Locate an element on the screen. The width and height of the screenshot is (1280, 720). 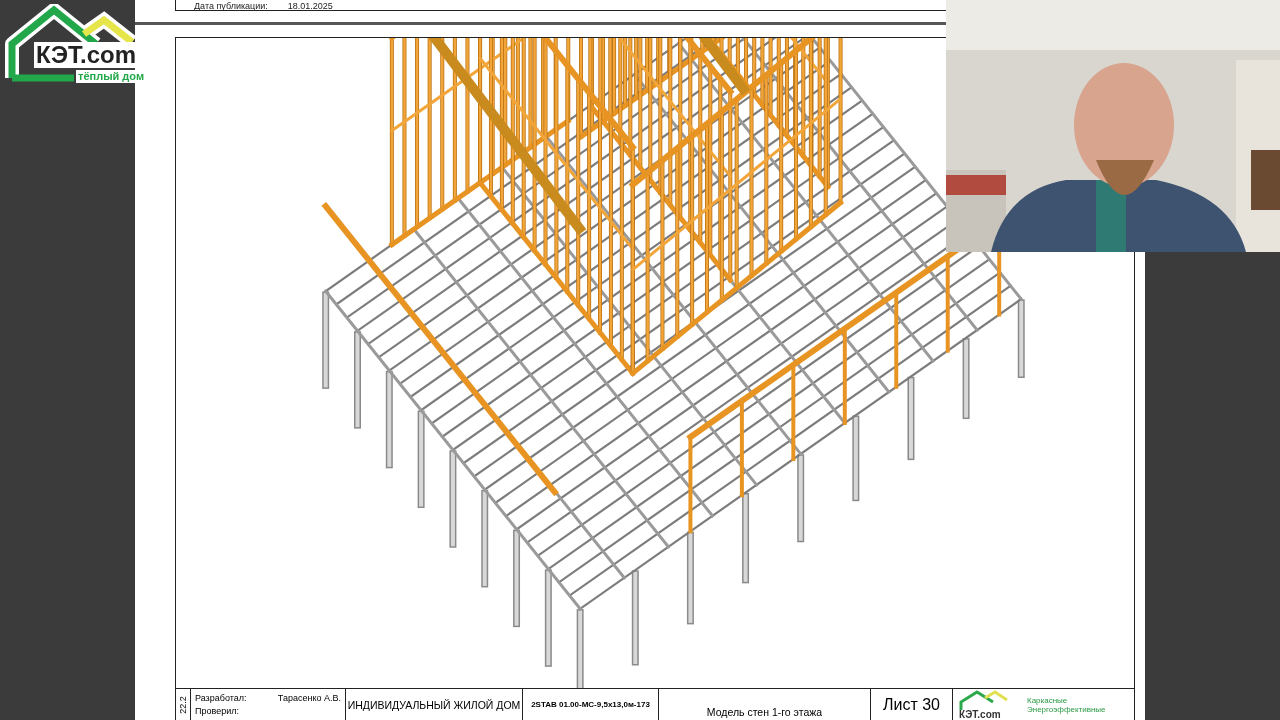
developer-name: Тарасенко А.В. is located at coordinates (309, 698).